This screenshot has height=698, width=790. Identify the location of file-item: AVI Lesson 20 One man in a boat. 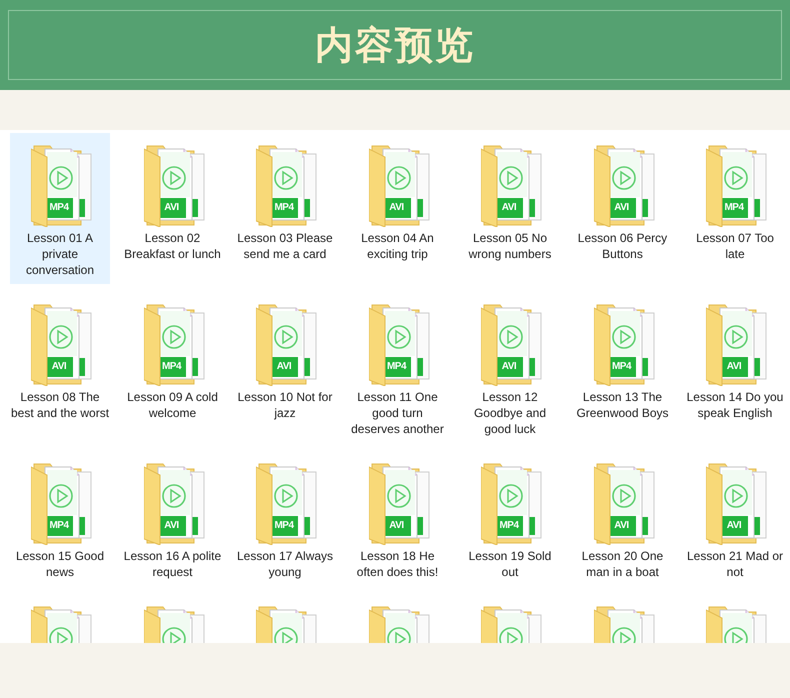
(622, 518).